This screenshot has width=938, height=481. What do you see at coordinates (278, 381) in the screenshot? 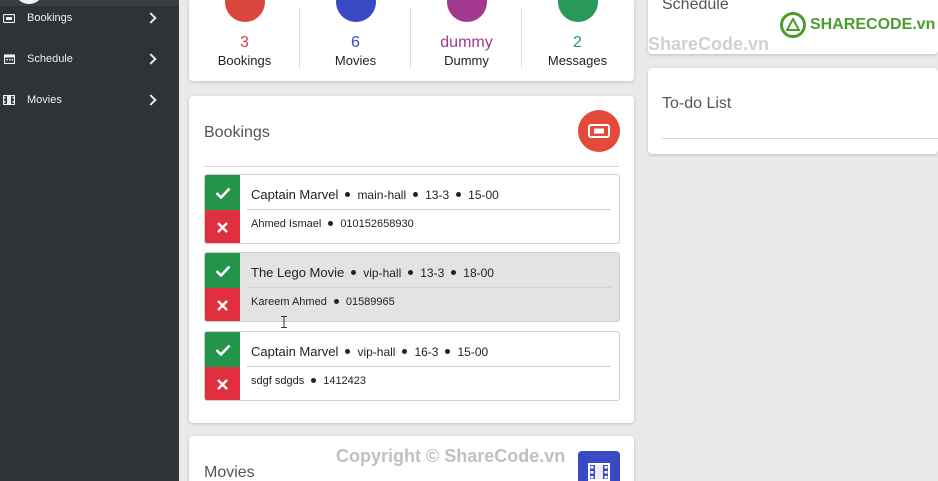
I see `customer-name: sdgf sdgds` at bounding box center [278, 381].